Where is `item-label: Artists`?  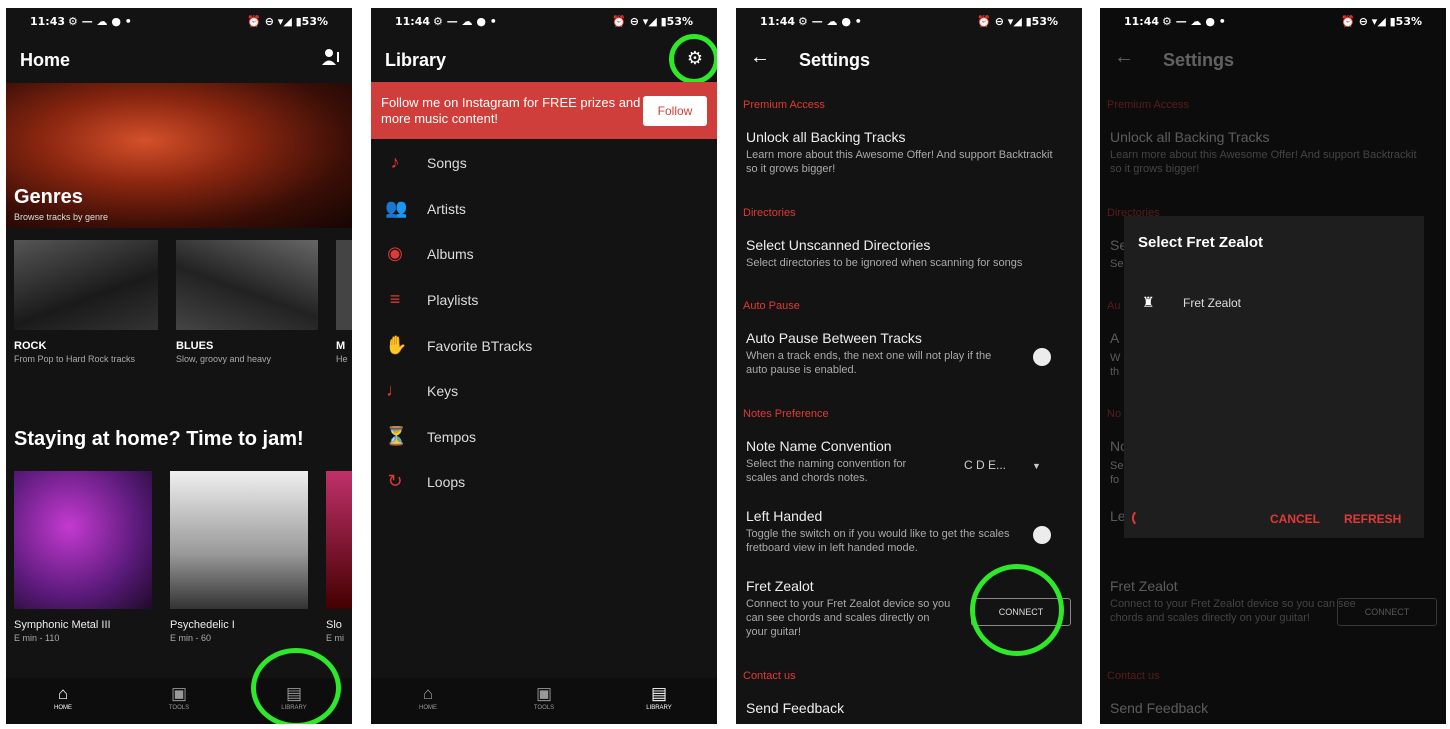 item-label: Artists is located at coordinates (446, 209).